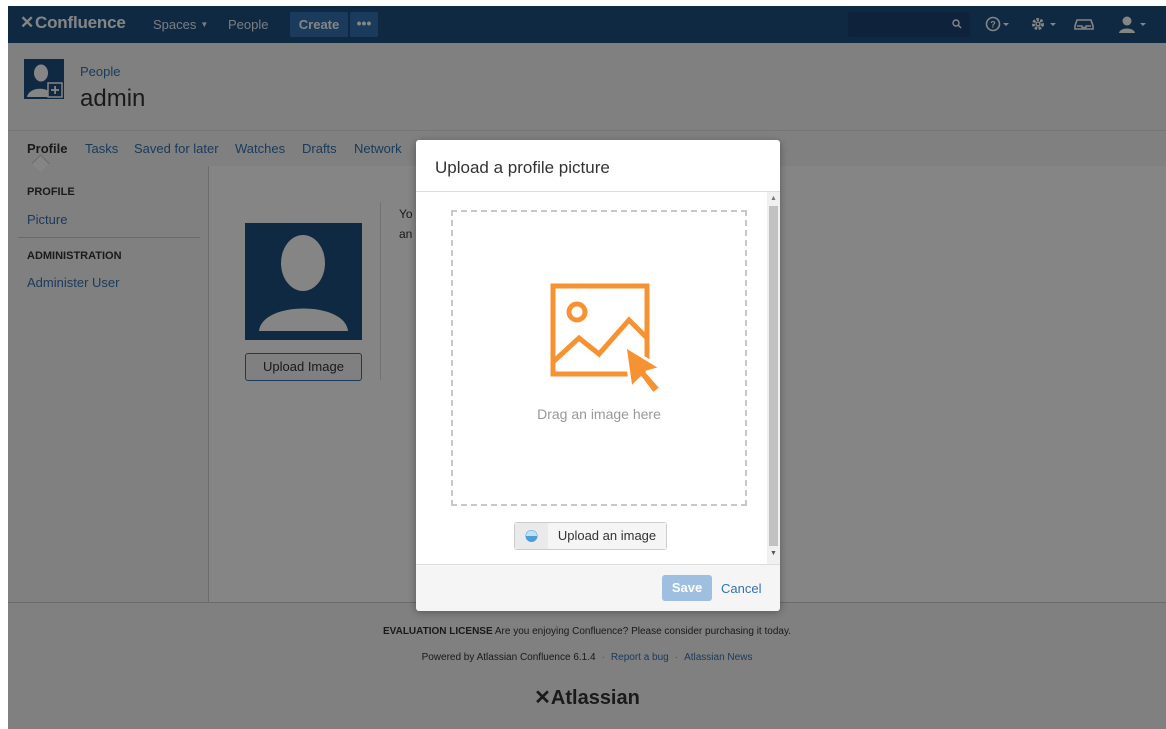  I want to click on dialog-header: Upload a profile picture, so click(598, 166).